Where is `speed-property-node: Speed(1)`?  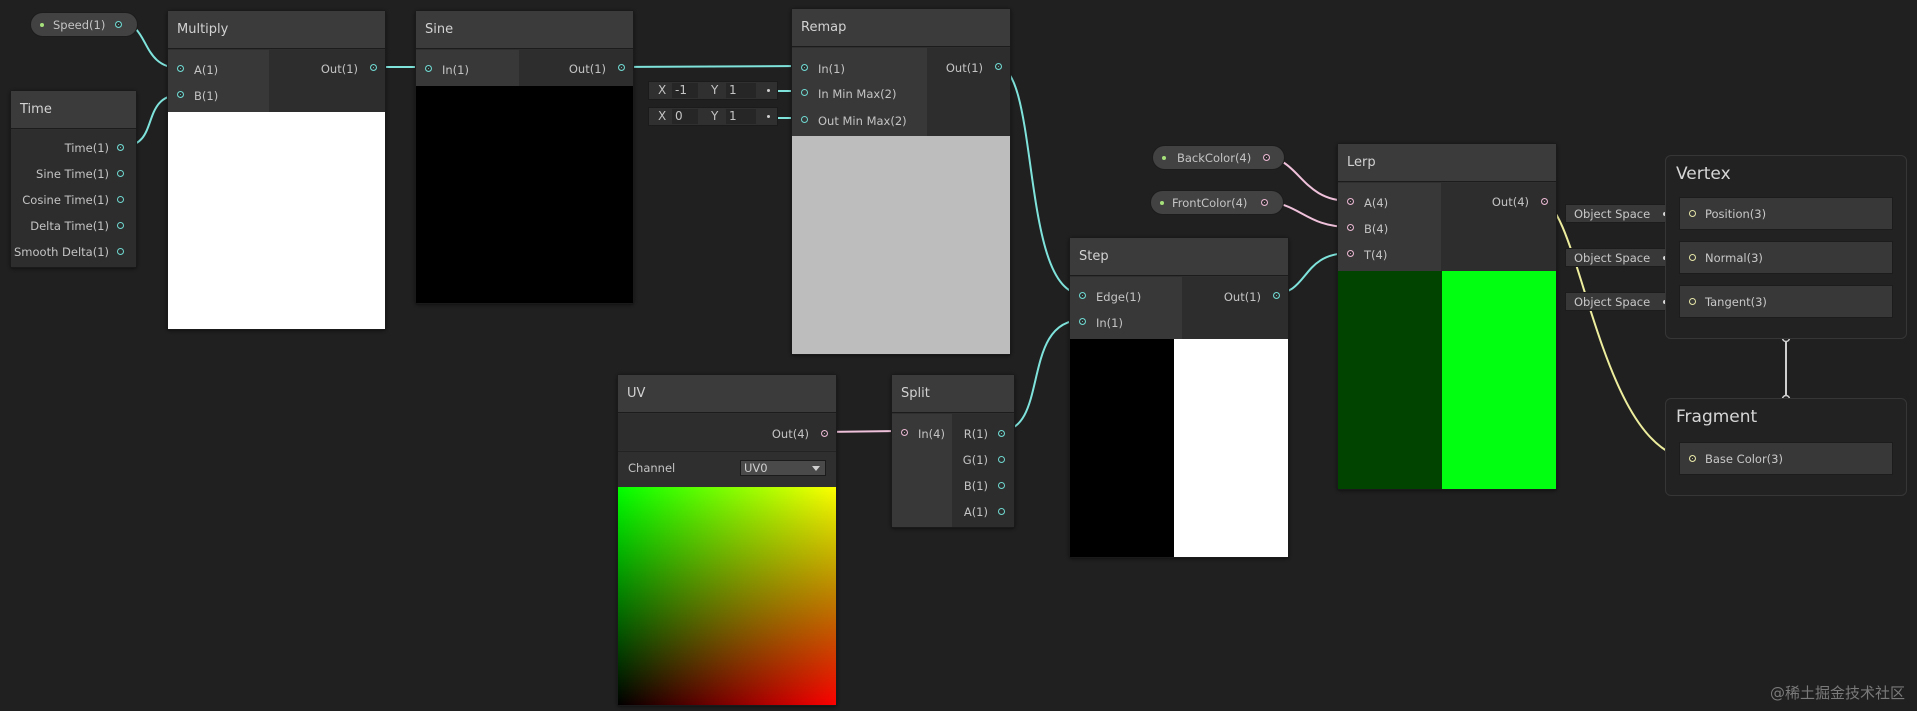
speed-property-node: Speed(1) is located at coordinates (84, 24).